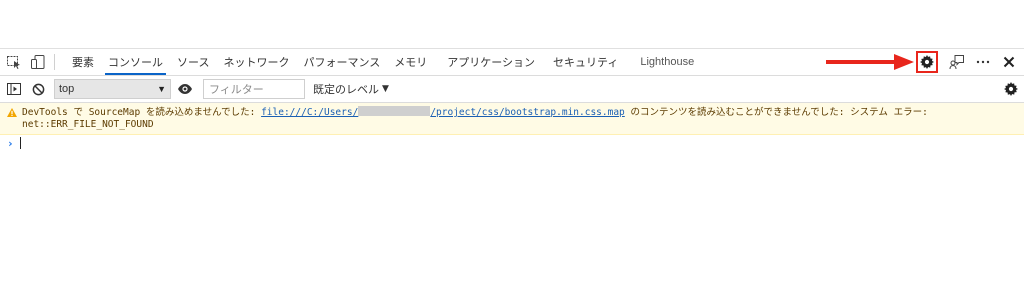 Image resolution: width=1024 pixels, height=301 pixels. I want to click on tabbar-actions, so click(969, 62).